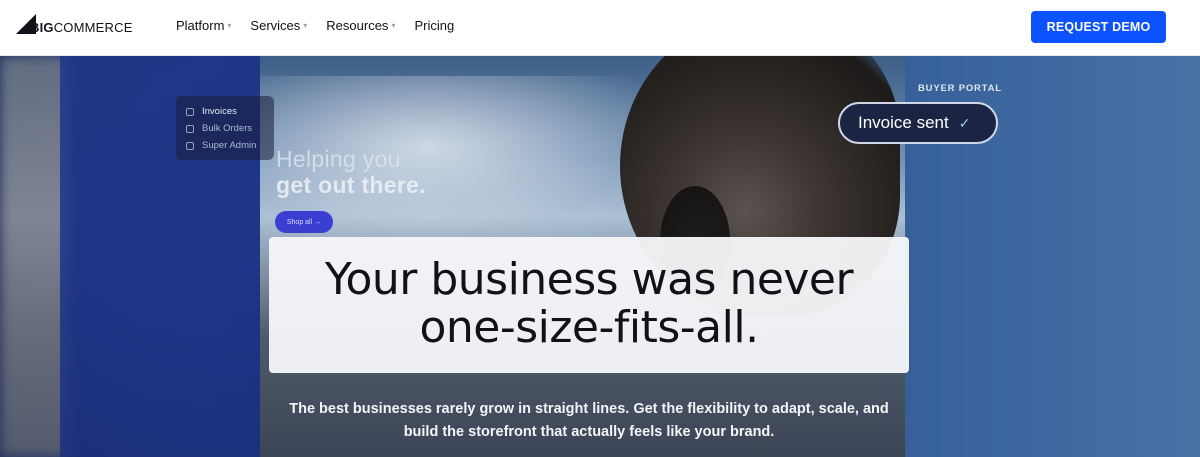 Image resolution: width=1200 pixels, height=457 pixels. I want to click on logo-wordmark: BIGCOMMERCE, so click(81, 27).